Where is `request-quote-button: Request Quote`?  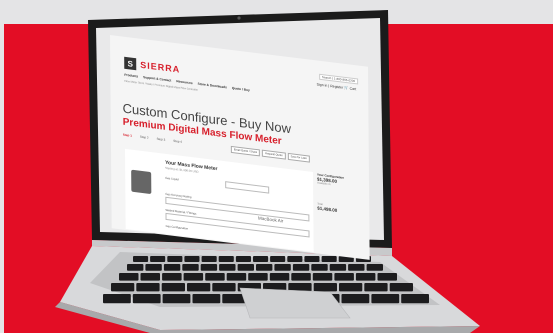
request-quote-button: Request Quote is located at coordinates (274, 154).